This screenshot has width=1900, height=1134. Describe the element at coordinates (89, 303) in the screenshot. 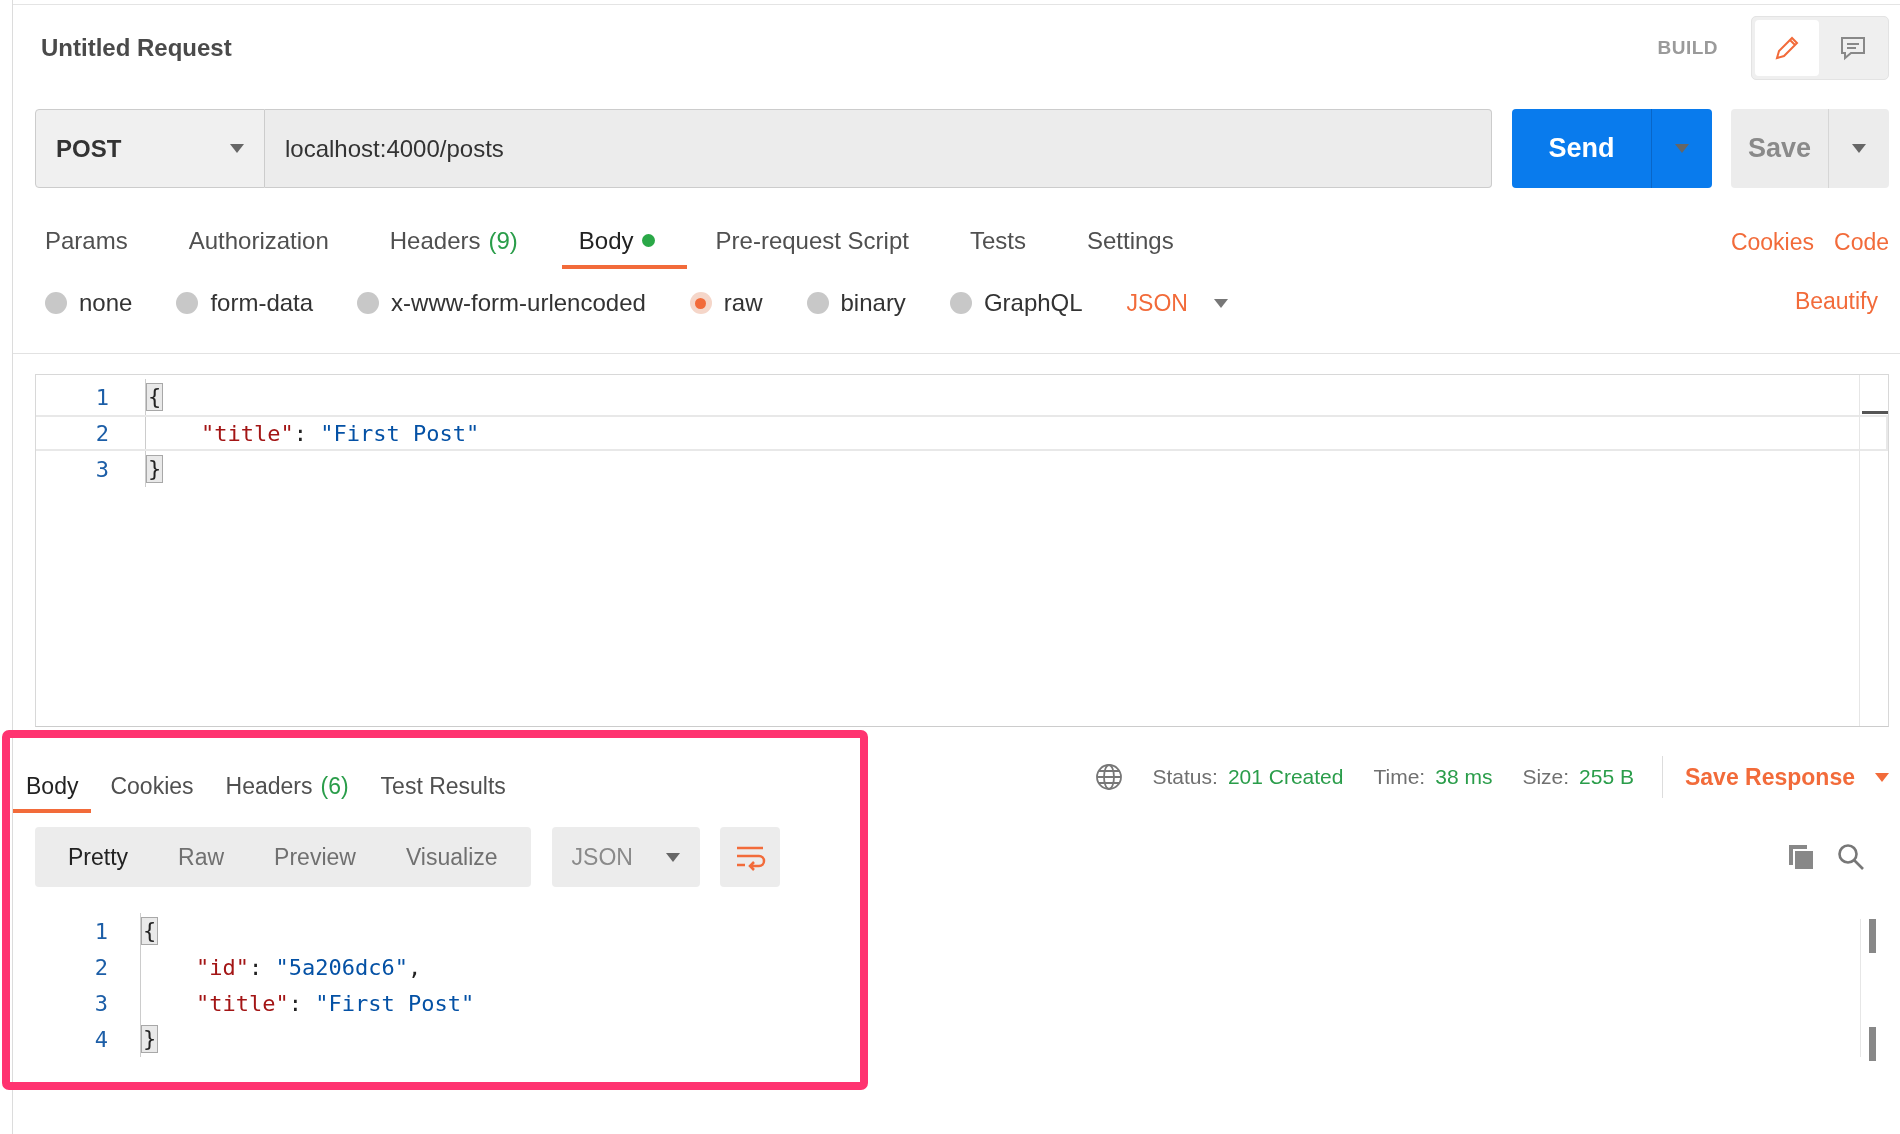

I see `body-type-radio: none` at that location.